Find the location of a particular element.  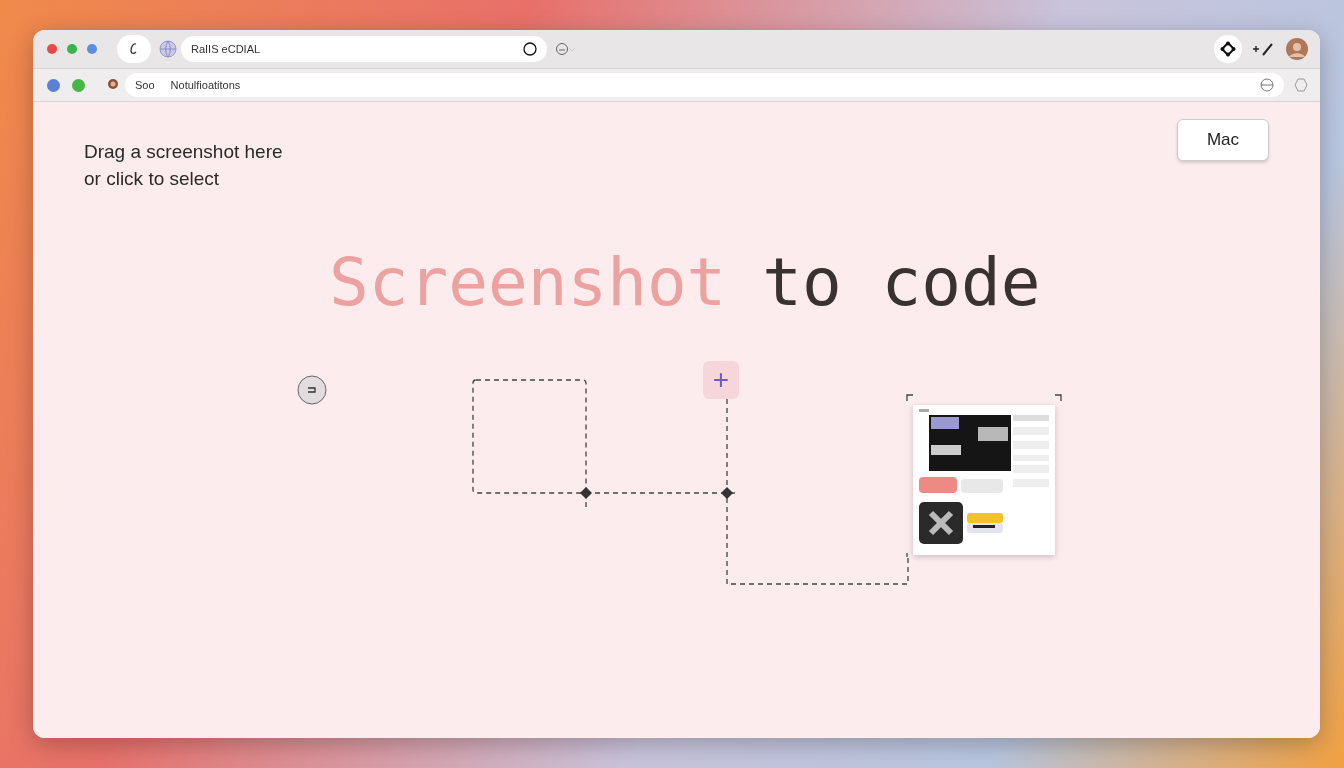

address-text: Notulfioatitons is located at coordinates (205, 85).